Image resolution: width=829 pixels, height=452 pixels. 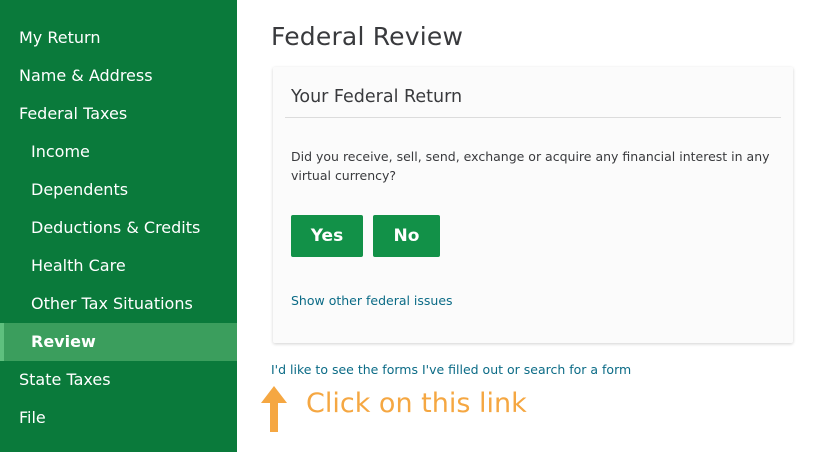 I want to click on show-other-federal-issues-link: Show other federal issues, so click(x=372, y=300).